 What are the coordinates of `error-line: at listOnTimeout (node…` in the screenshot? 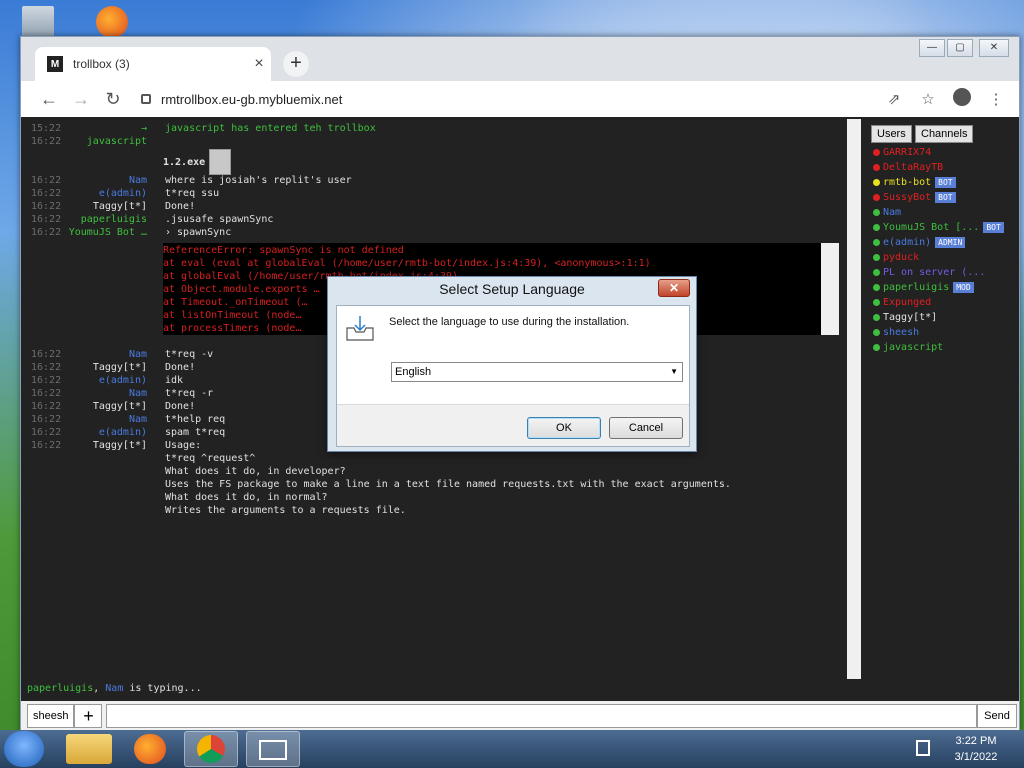 It's located at (232, 315).